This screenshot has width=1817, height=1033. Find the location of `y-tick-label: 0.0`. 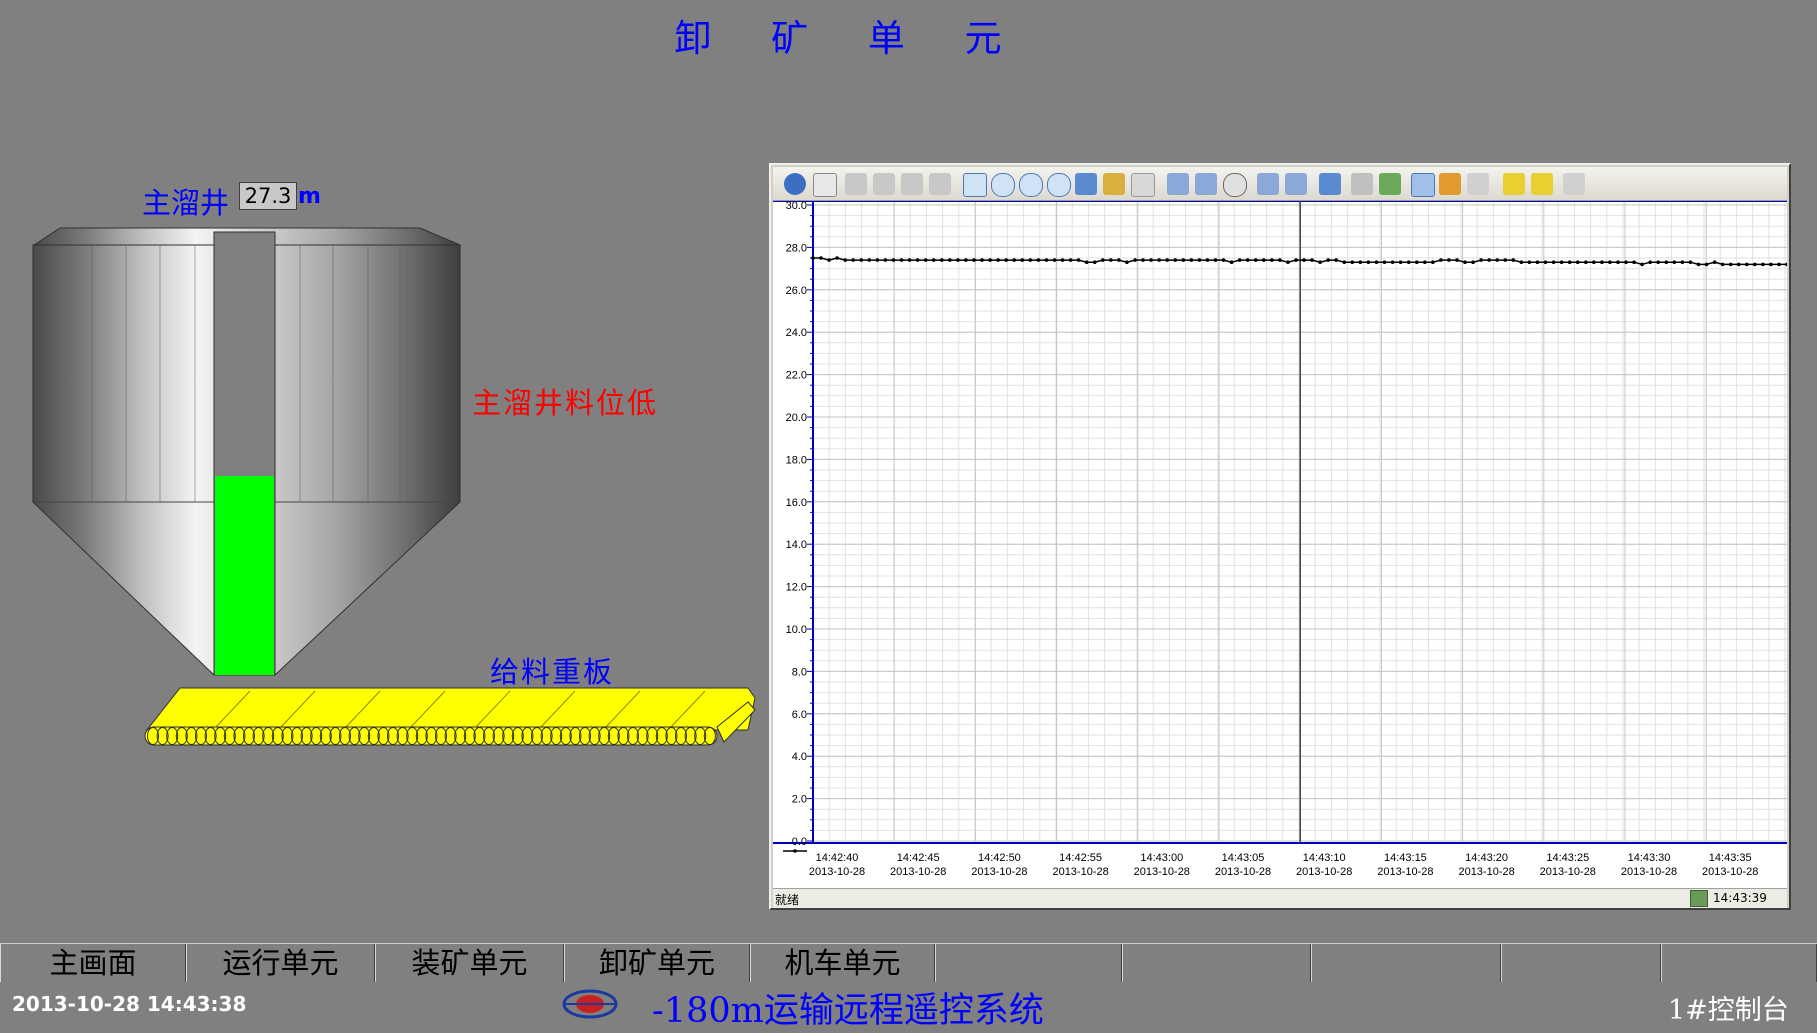

y-tick-label: 0.0 is located at coordinates (799, 842).